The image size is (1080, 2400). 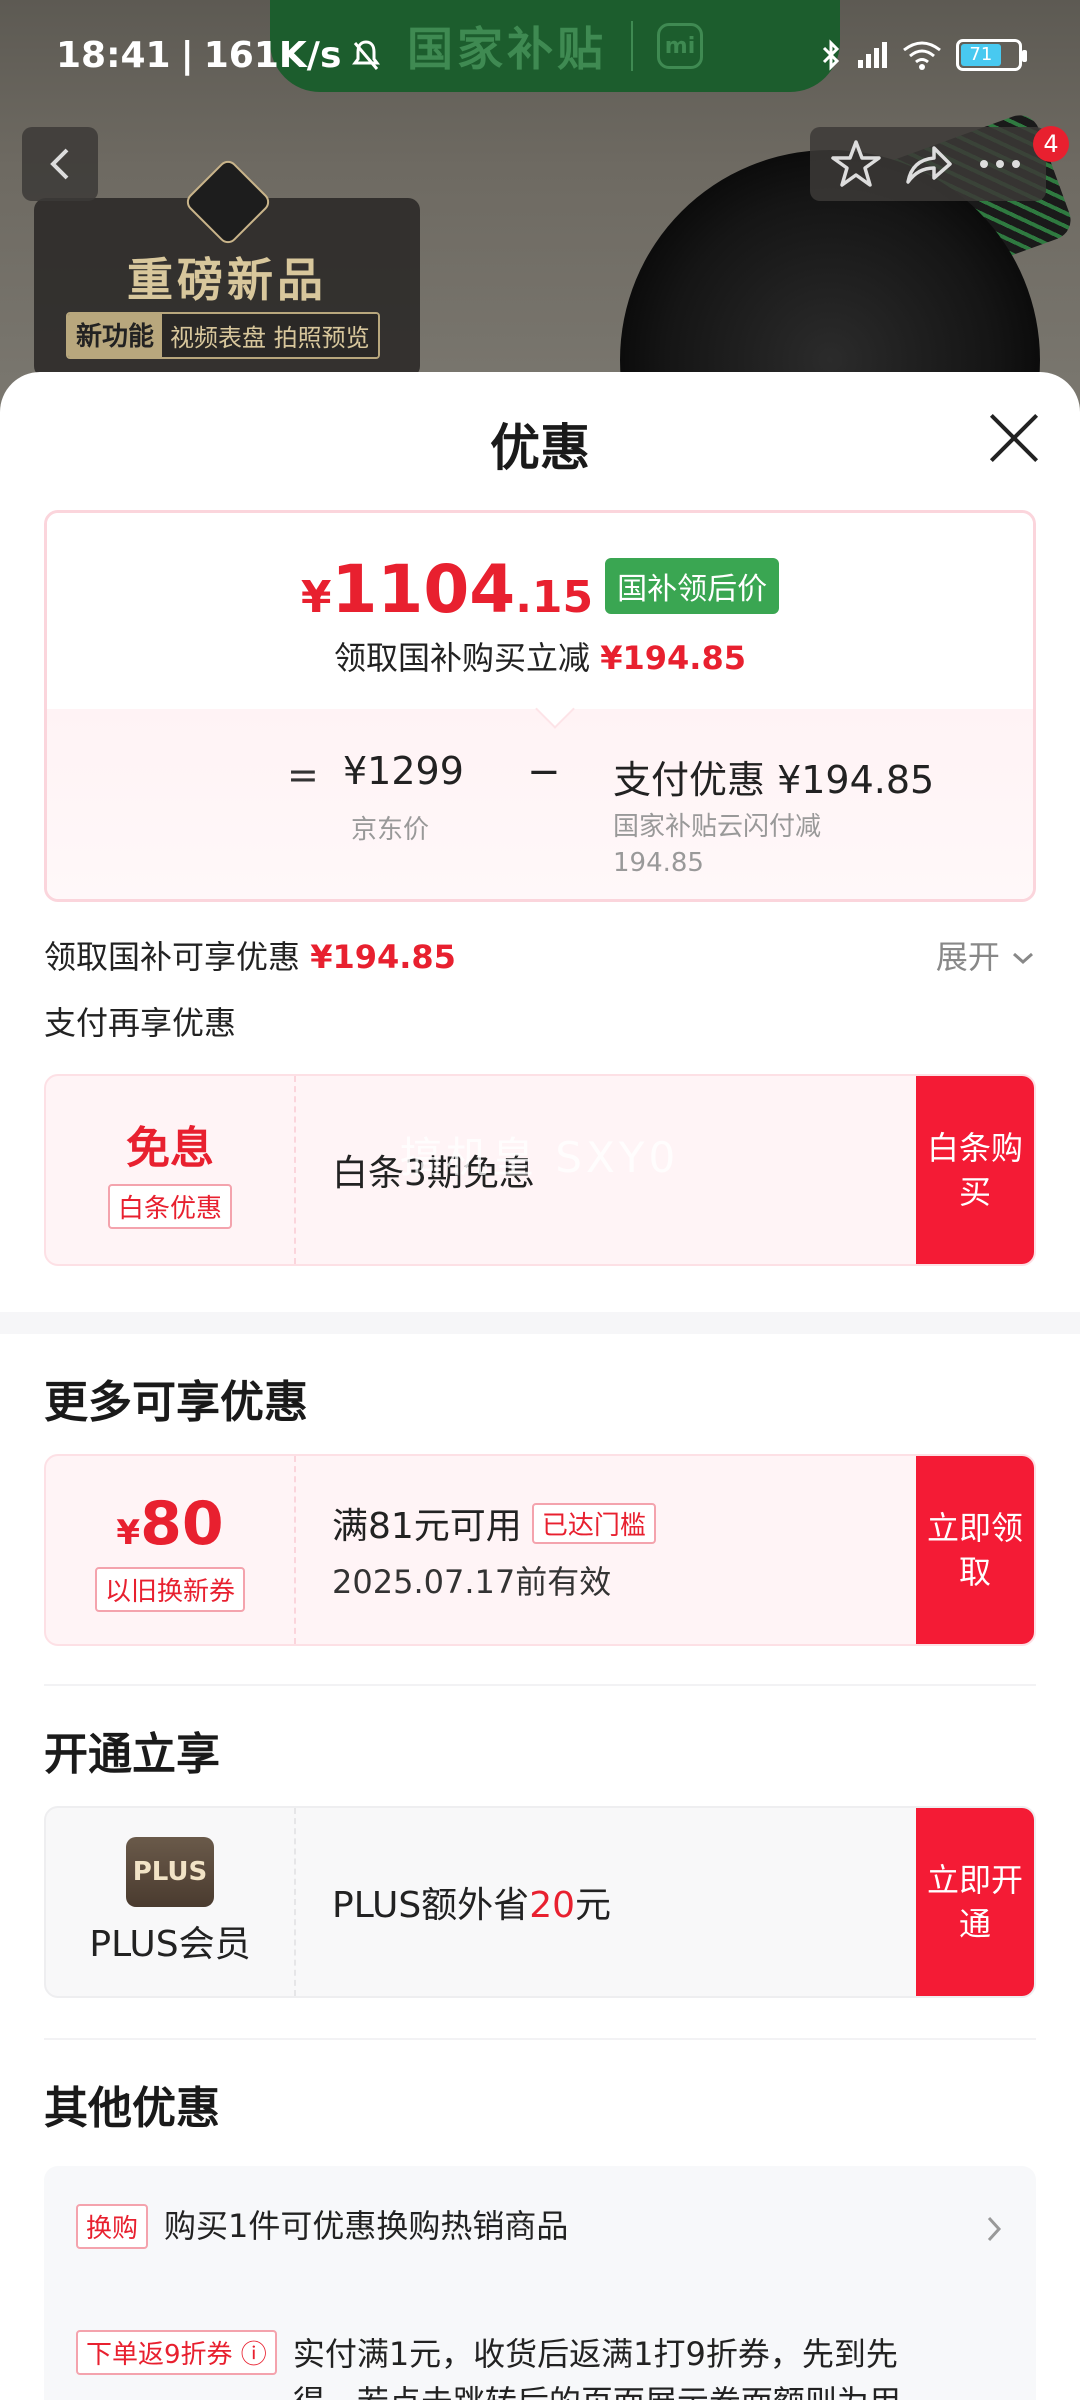 I want to click on signal-icon, so click(x=872, y=55).